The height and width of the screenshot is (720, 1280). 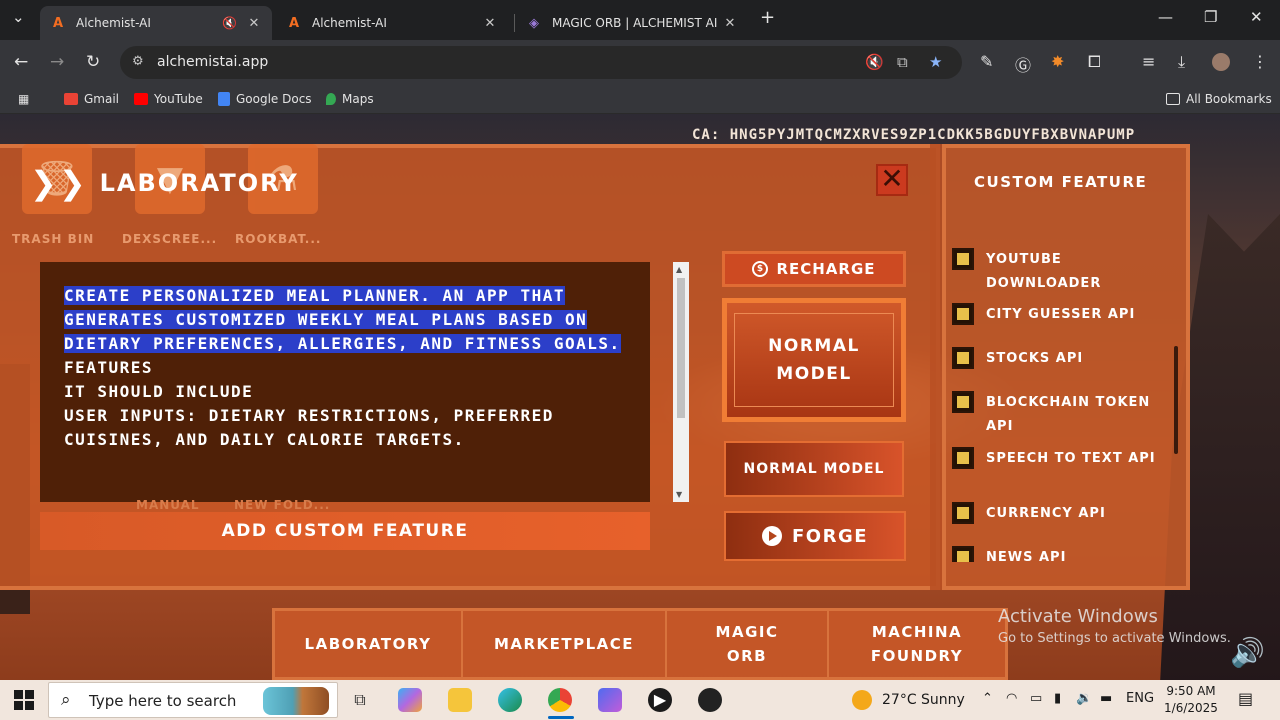 I want to click on custom-feature-scrollbar, so click(x=1176, y=400).